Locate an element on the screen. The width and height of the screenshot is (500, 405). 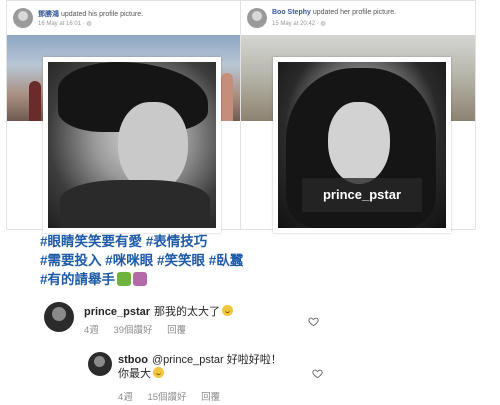
comment-likes: 39個讚好 is located at coordinates (132, 330).